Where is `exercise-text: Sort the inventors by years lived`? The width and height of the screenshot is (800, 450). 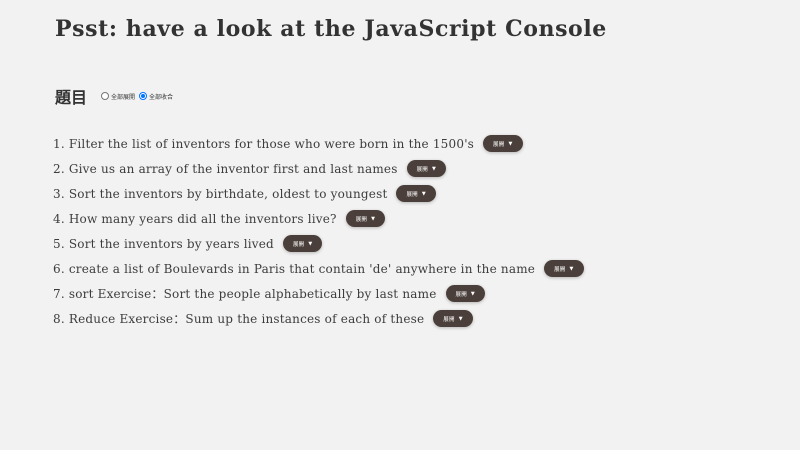
exercise-text: Sort the inventors by years lived is located at coordinates (171, 243).